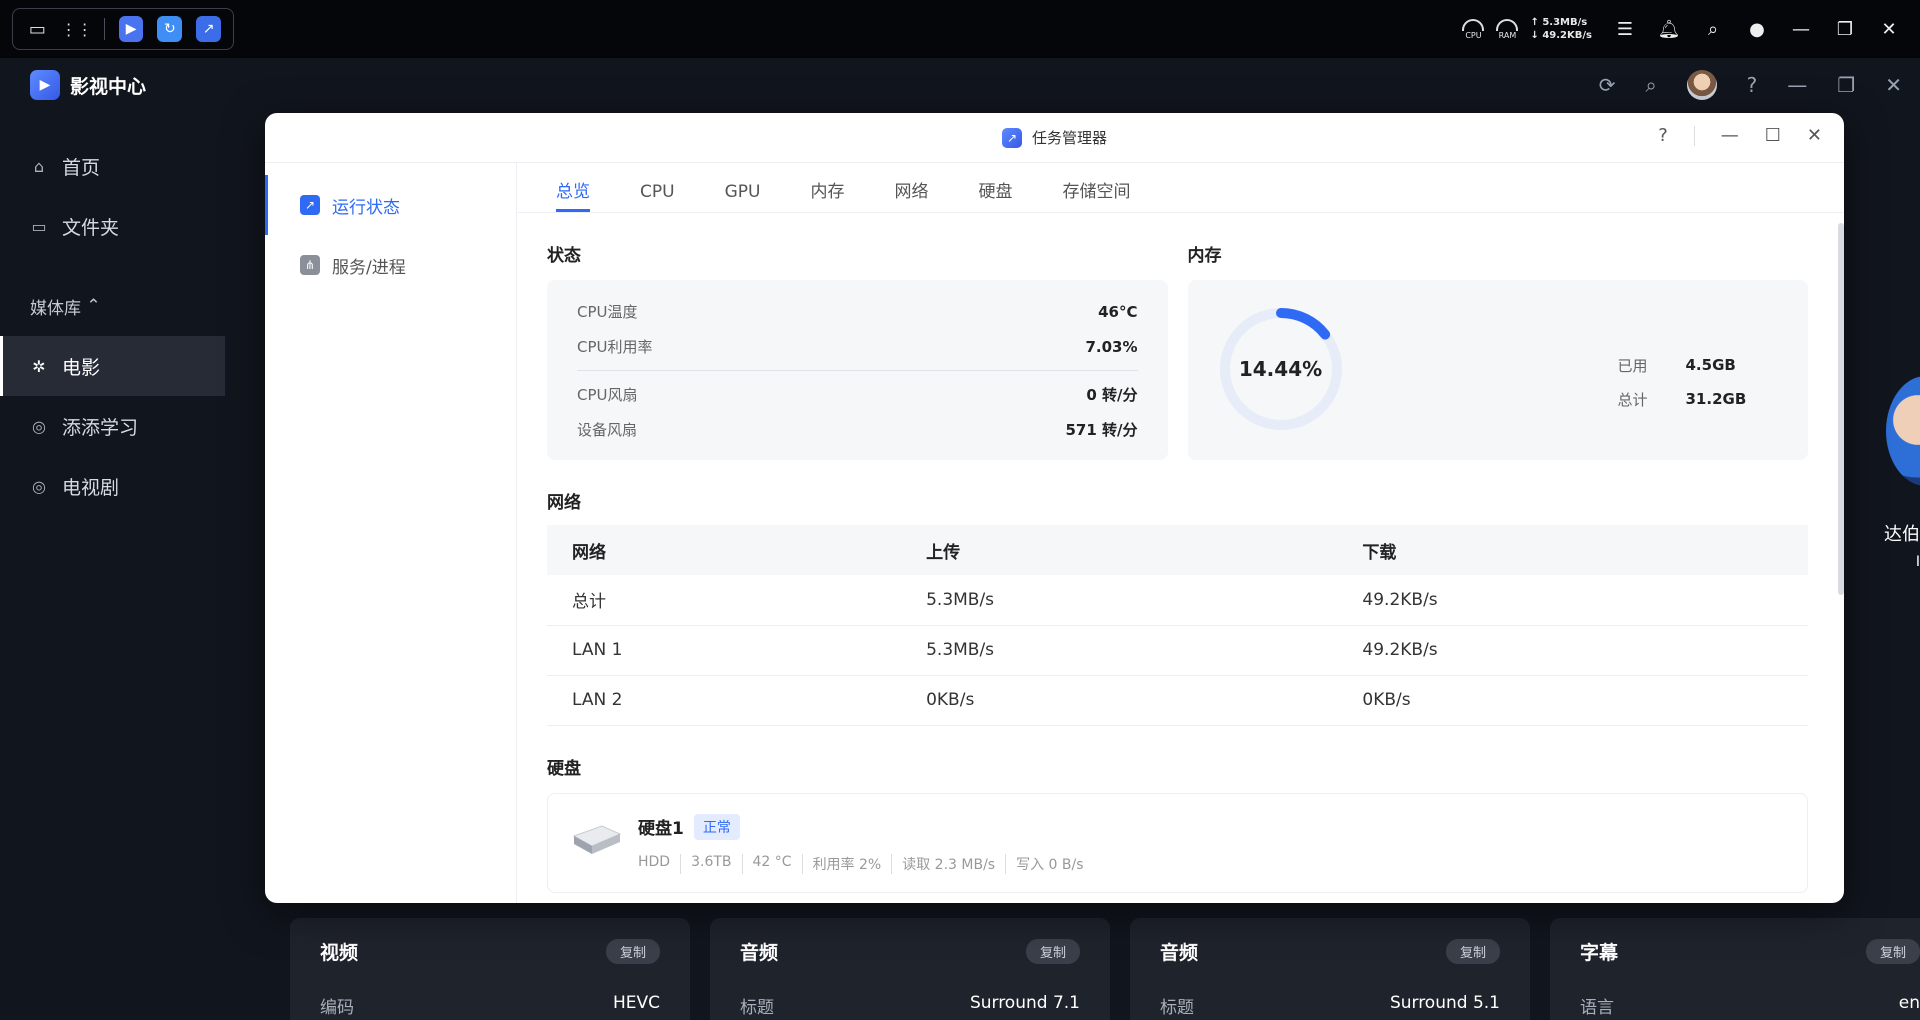 The image size is (1920, 1020). Describe the element at coordinates (91, 487) in the screenshot. I see `sidebar-item-label: 电视剧` at that location.